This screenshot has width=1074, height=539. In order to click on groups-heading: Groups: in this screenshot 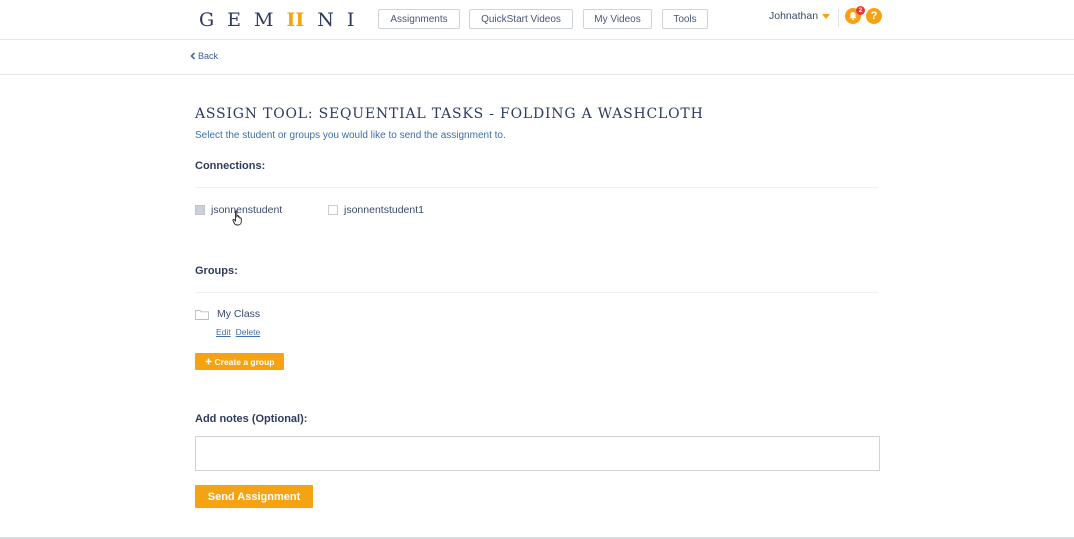, I will do `click(216, 271)`.